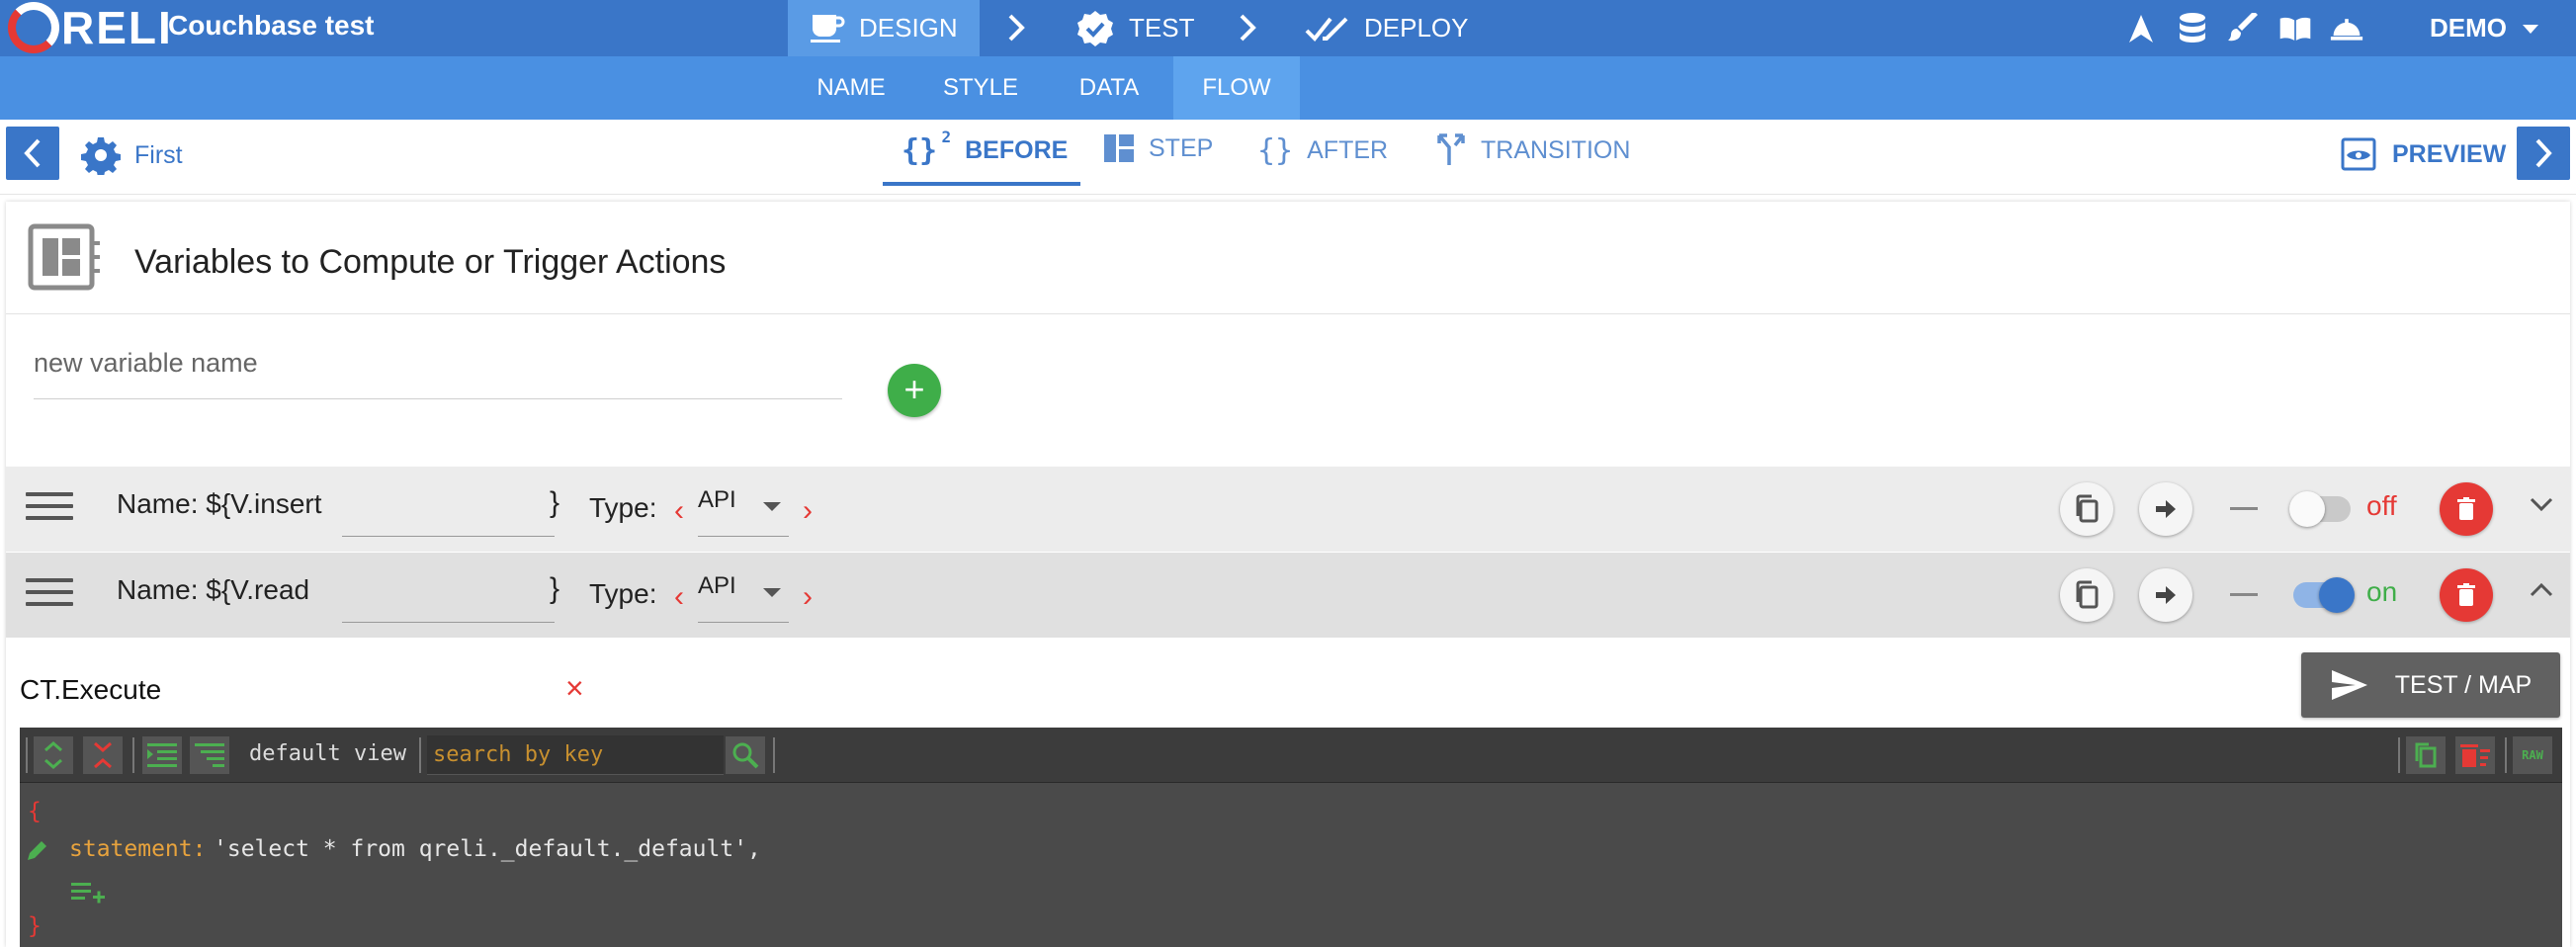  I want to click on chevron-down-icon, so click(2541, 504).